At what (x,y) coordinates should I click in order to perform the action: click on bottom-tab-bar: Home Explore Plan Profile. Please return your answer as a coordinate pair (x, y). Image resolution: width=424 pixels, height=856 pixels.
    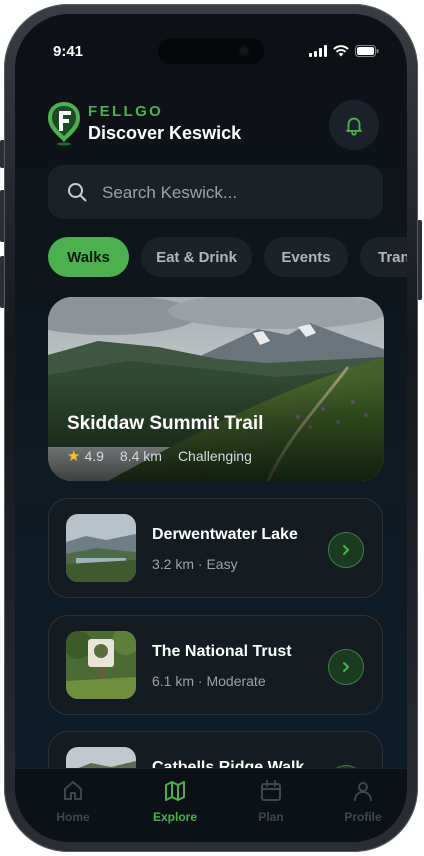
    Looking at the image, I should click on (211, 805).